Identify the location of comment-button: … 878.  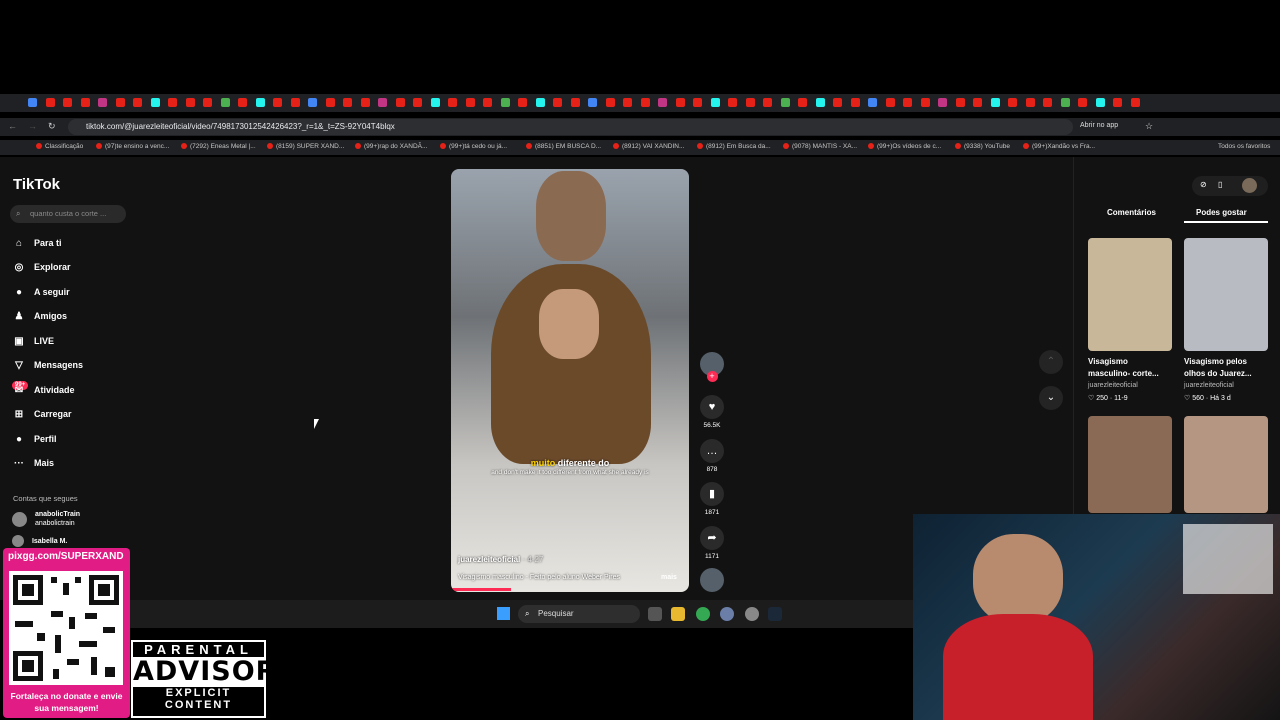
(712, 456).